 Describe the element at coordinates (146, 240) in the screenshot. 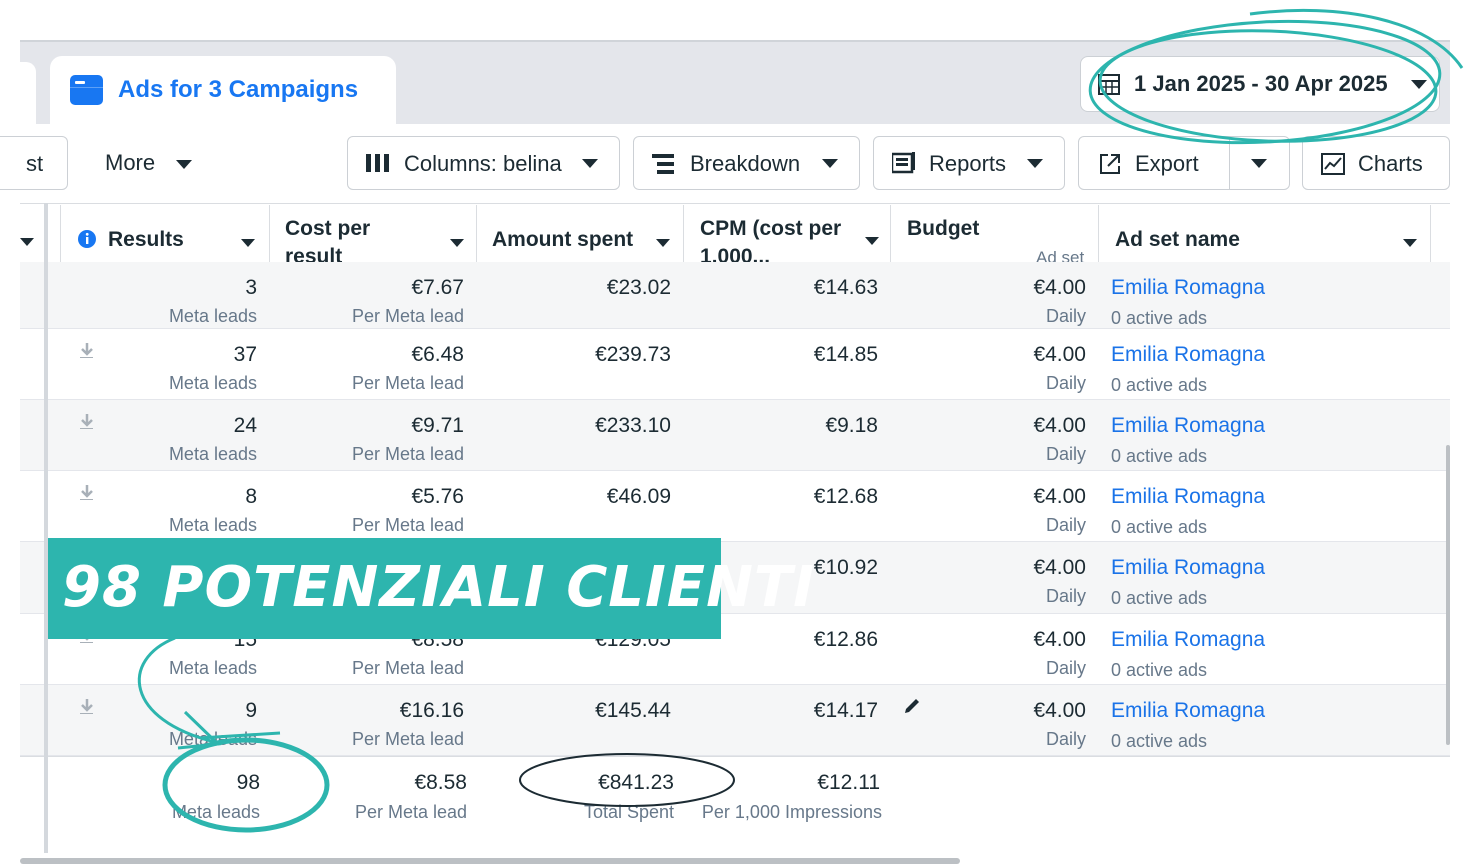

I see `results-header: Results` at that location.